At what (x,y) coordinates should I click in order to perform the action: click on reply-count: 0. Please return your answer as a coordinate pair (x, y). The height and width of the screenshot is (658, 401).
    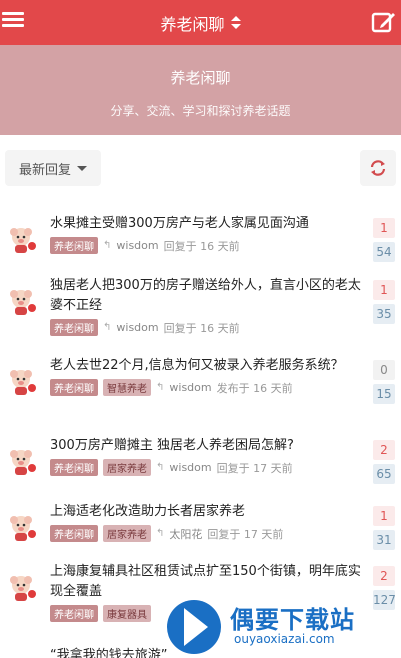
    Looking at the image, I should click on (384, 370).